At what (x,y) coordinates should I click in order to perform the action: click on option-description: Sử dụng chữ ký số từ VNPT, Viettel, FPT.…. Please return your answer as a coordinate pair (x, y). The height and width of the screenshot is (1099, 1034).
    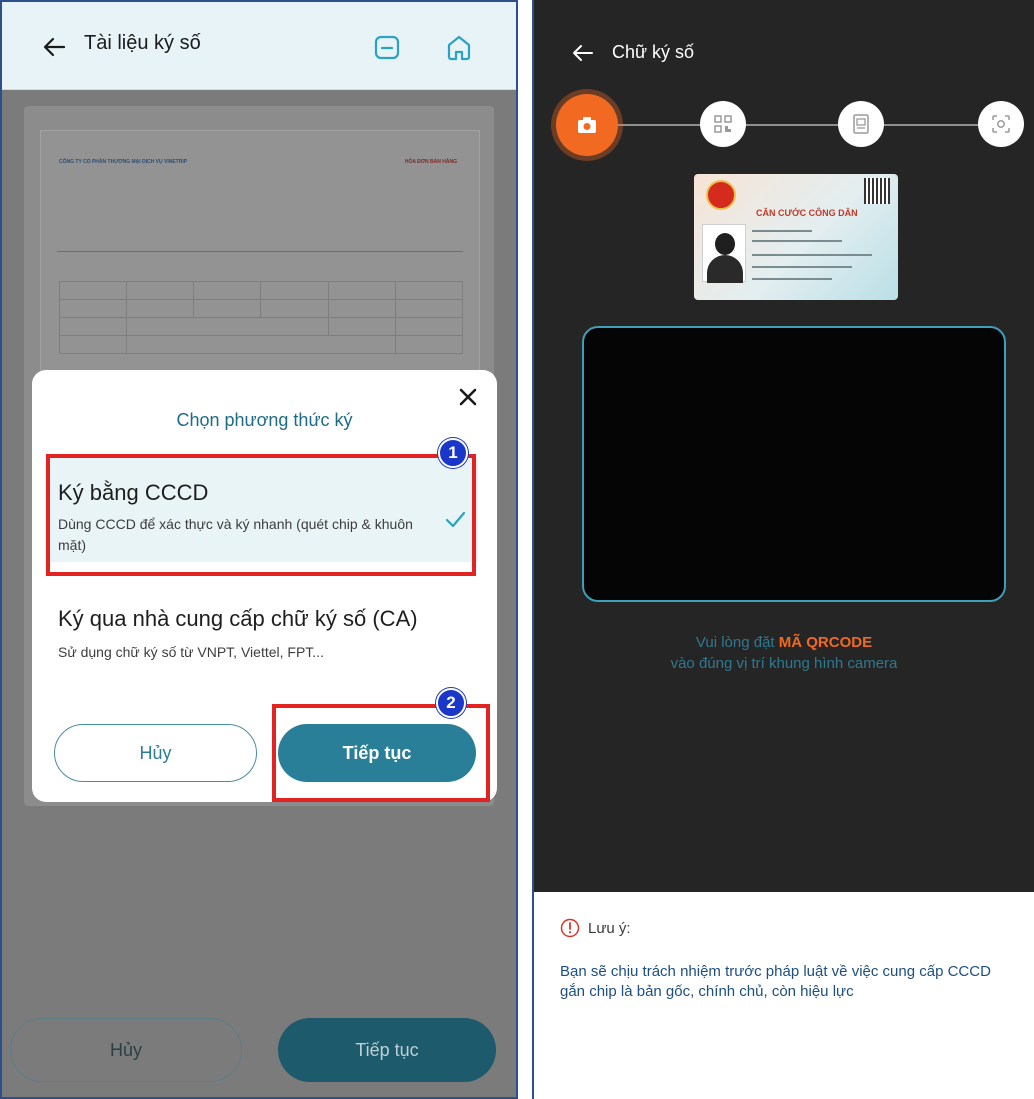
    Looking at the image, I should click on (191, 652).